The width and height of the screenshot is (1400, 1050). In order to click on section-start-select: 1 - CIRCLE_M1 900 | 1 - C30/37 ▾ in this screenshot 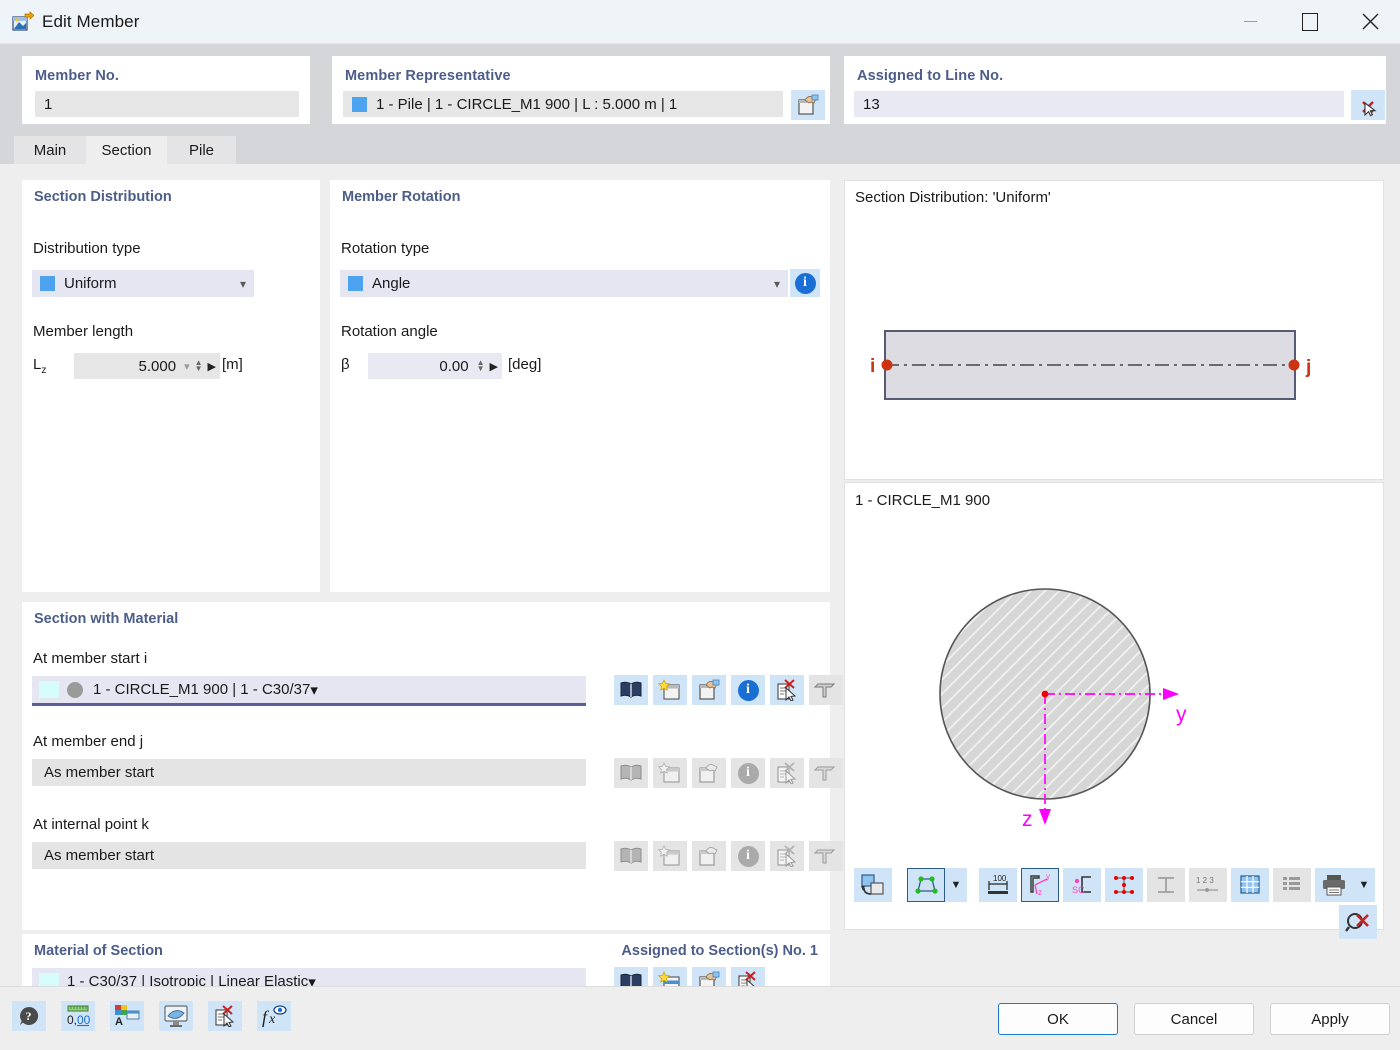, I will do `click(309, 691)`.